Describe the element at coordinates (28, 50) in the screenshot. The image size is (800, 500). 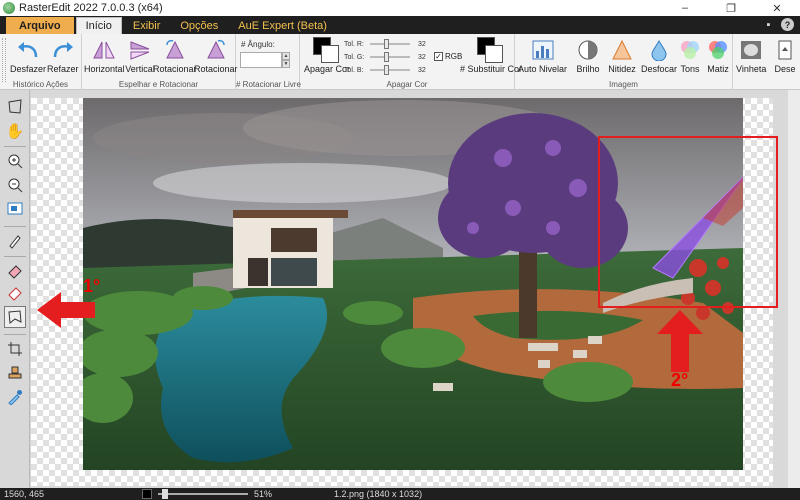
I see `undo-icon` at that location.